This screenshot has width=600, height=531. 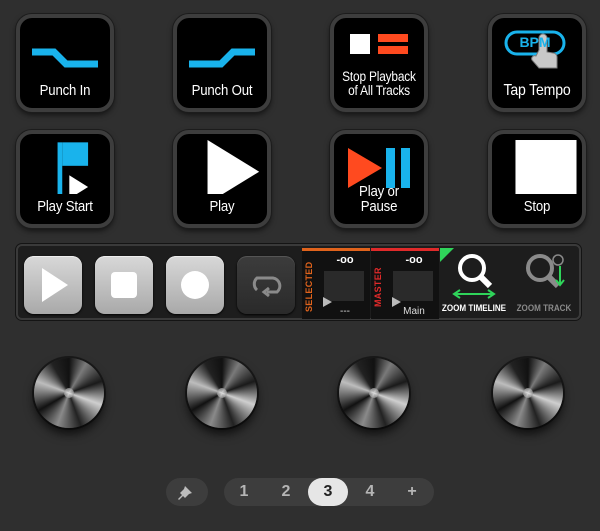 I want to click on play-start-icon, so click(x=73, y=168).